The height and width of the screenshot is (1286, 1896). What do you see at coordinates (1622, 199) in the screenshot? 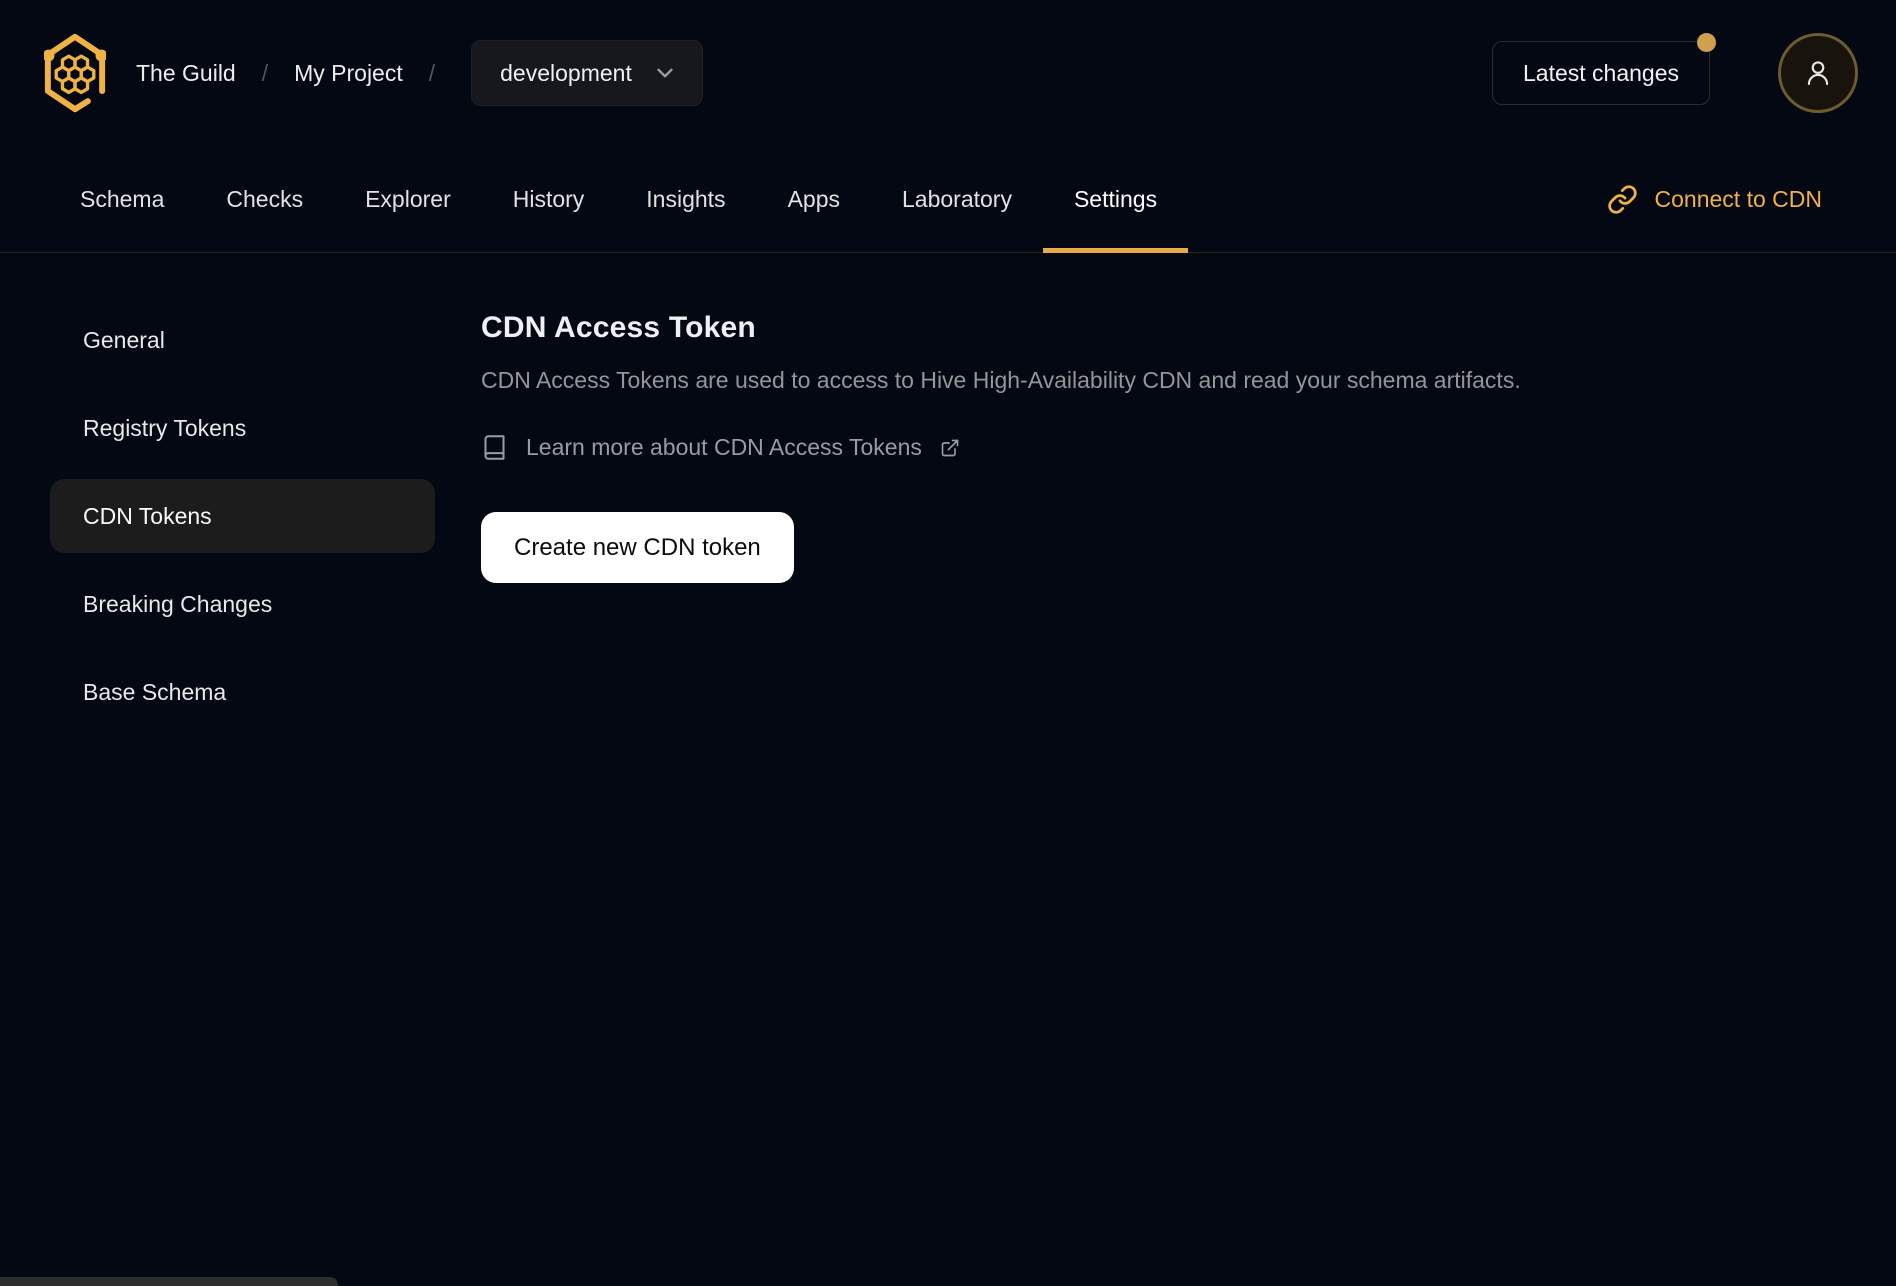
I see `link-chain-icon` at bounding box center [1622, 199].